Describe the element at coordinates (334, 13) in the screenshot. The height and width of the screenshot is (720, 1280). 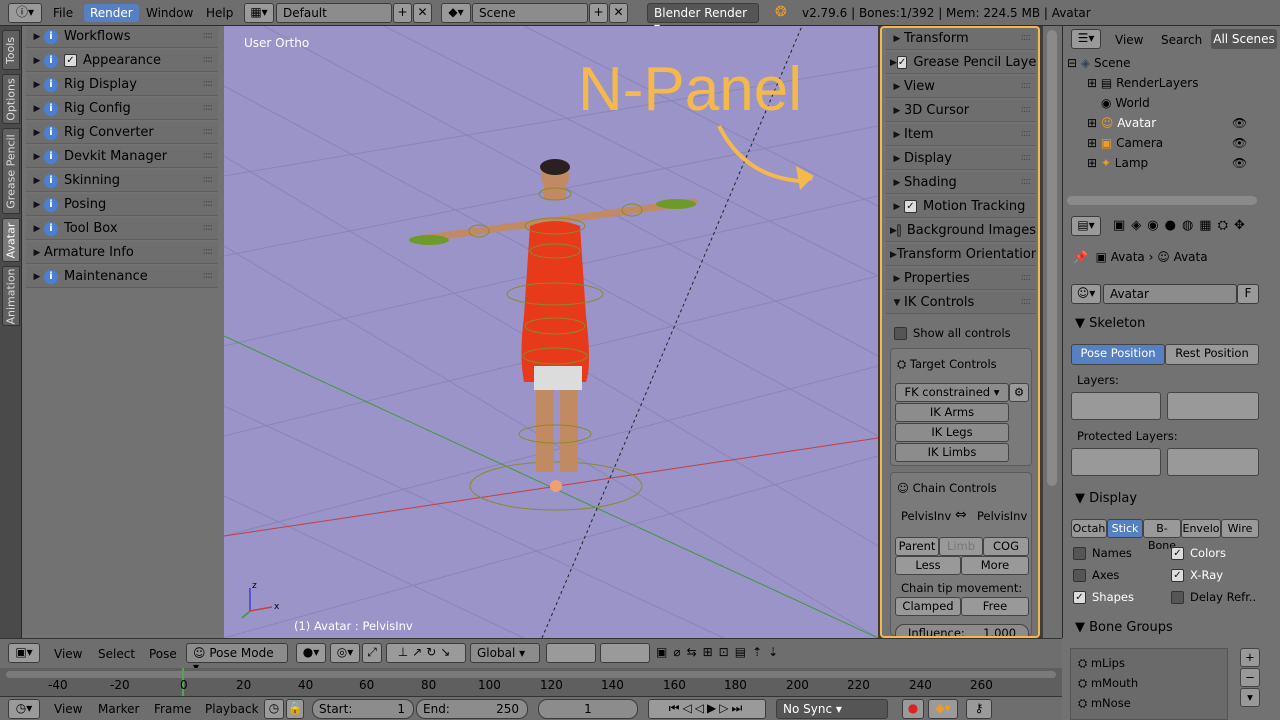
I see `screen-layout-field: Default` at that location.